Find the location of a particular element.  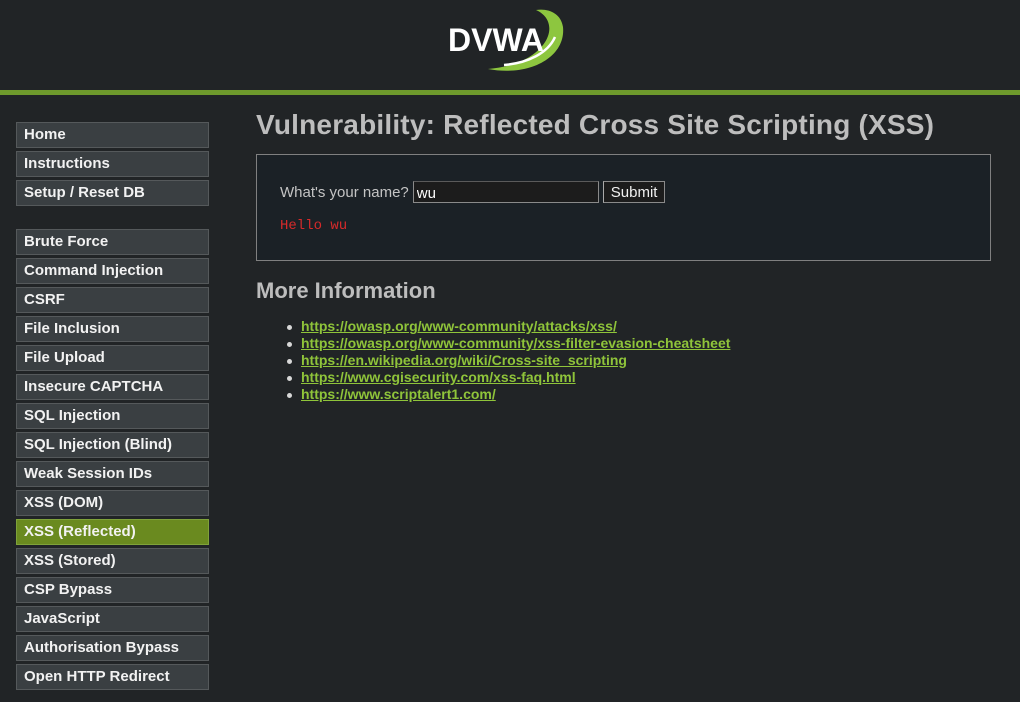

link-list-item: https://www.cgisecurity.com/xss-faq.html is located at coordinates (508, 377).